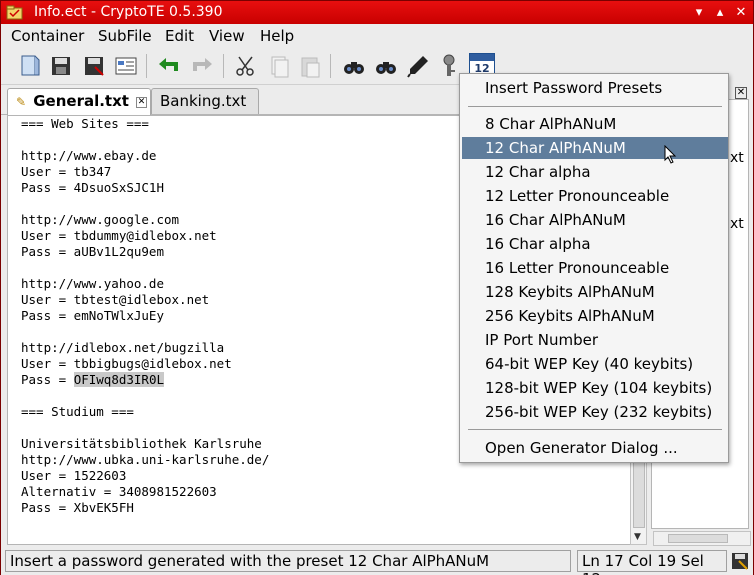 The width and height of the screenshot is (754, 575). I want to click on preset-item-highlighted: 12 Char AlPhANuM, so click(555, 148).